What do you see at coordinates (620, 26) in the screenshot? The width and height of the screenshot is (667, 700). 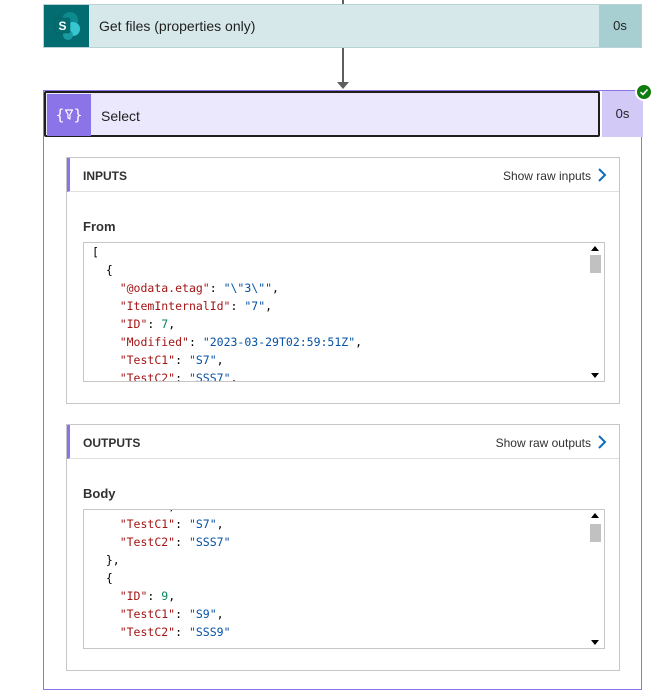 I see `action-duration: 0s` at bounding box center [620, 26].